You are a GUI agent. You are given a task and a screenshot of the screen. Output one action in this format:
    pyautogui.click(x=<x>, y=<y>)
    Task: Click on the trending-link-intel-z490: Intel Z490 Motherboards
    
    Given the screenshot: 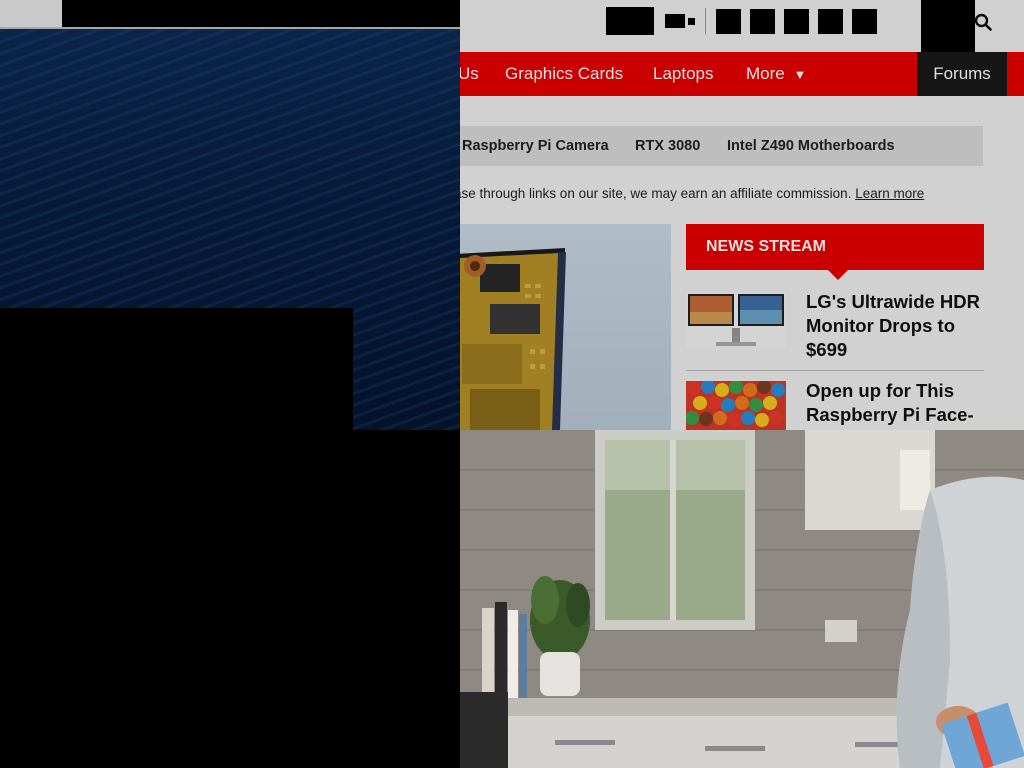 What is the action you would take?
    pyautogui.click(x=811, y=146)
    